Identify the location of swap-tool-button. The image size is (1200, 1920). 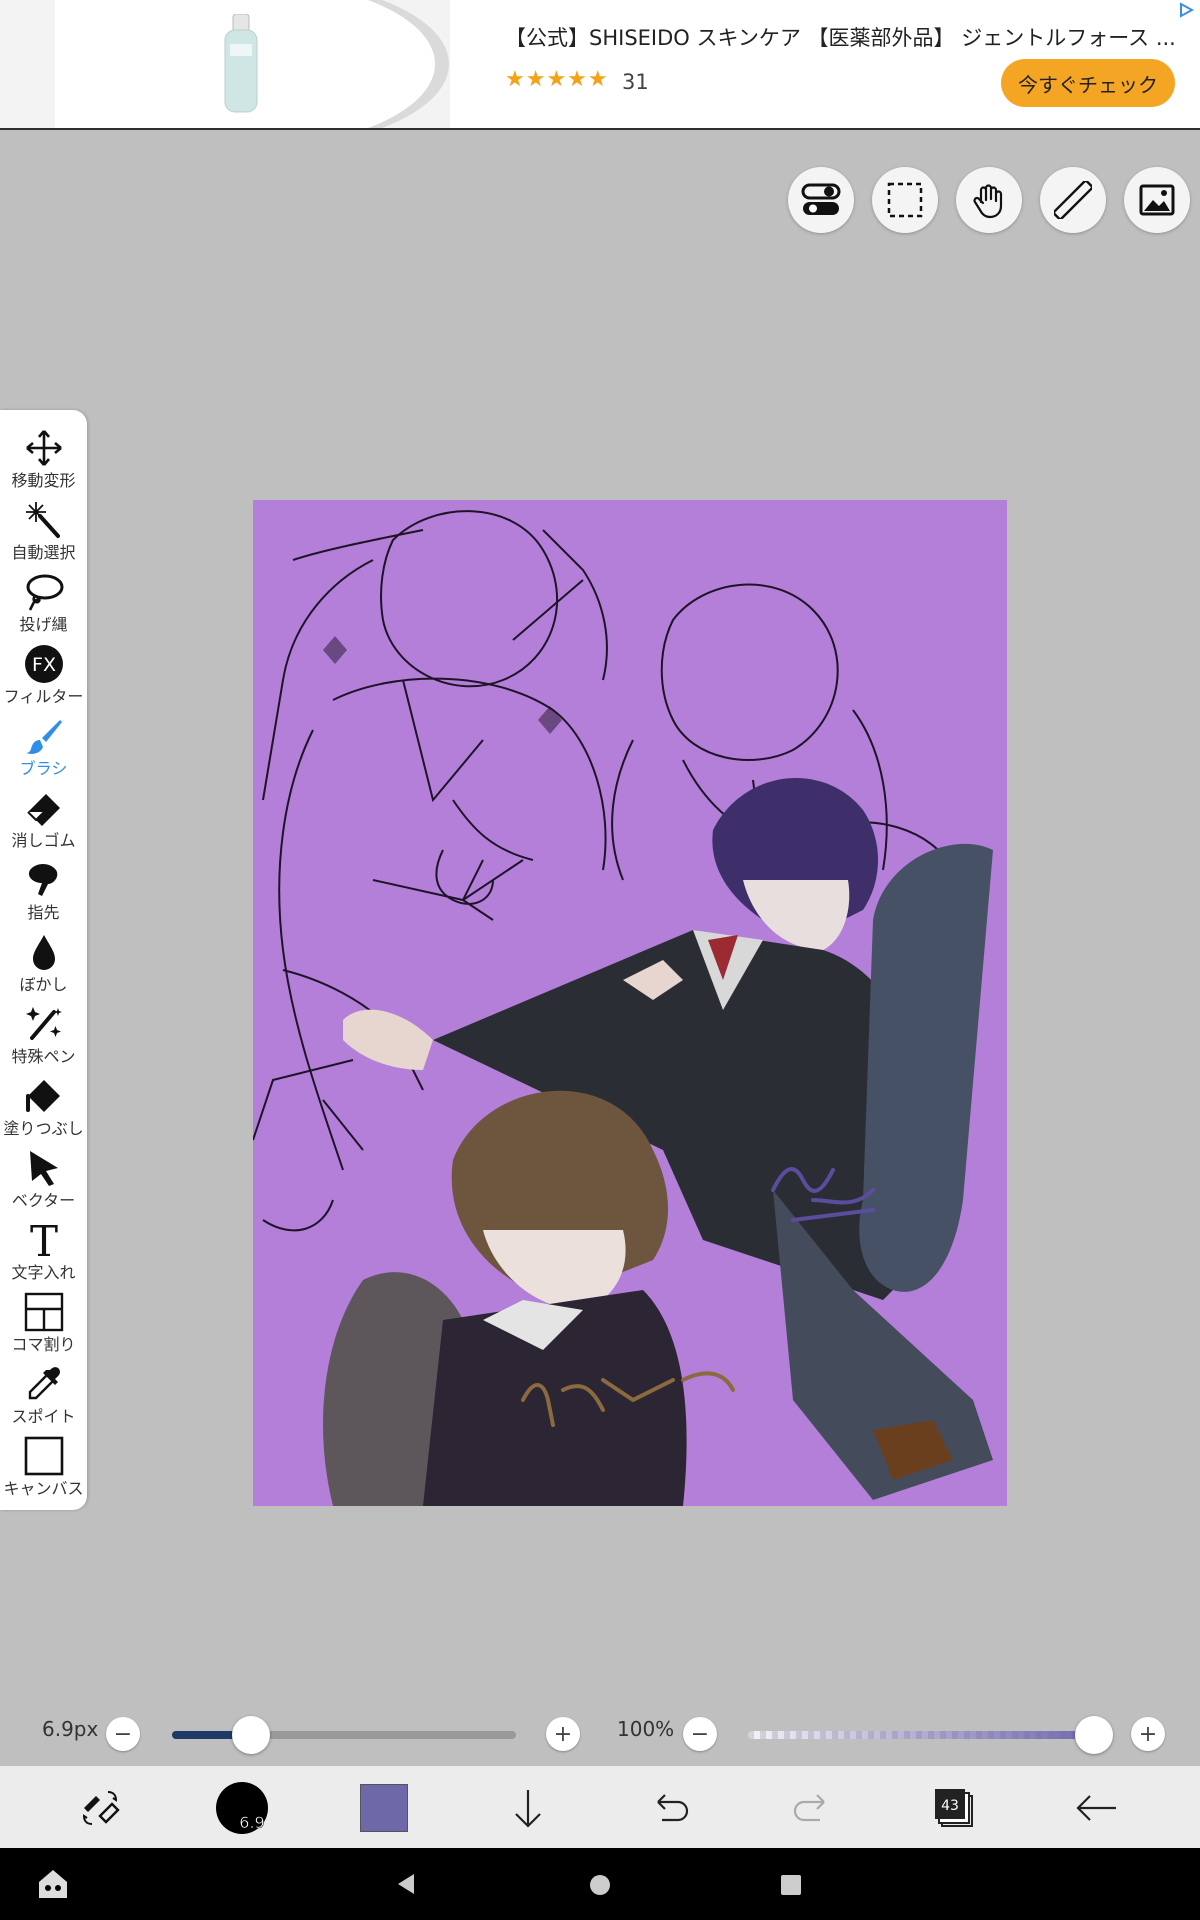
(100, 1808).